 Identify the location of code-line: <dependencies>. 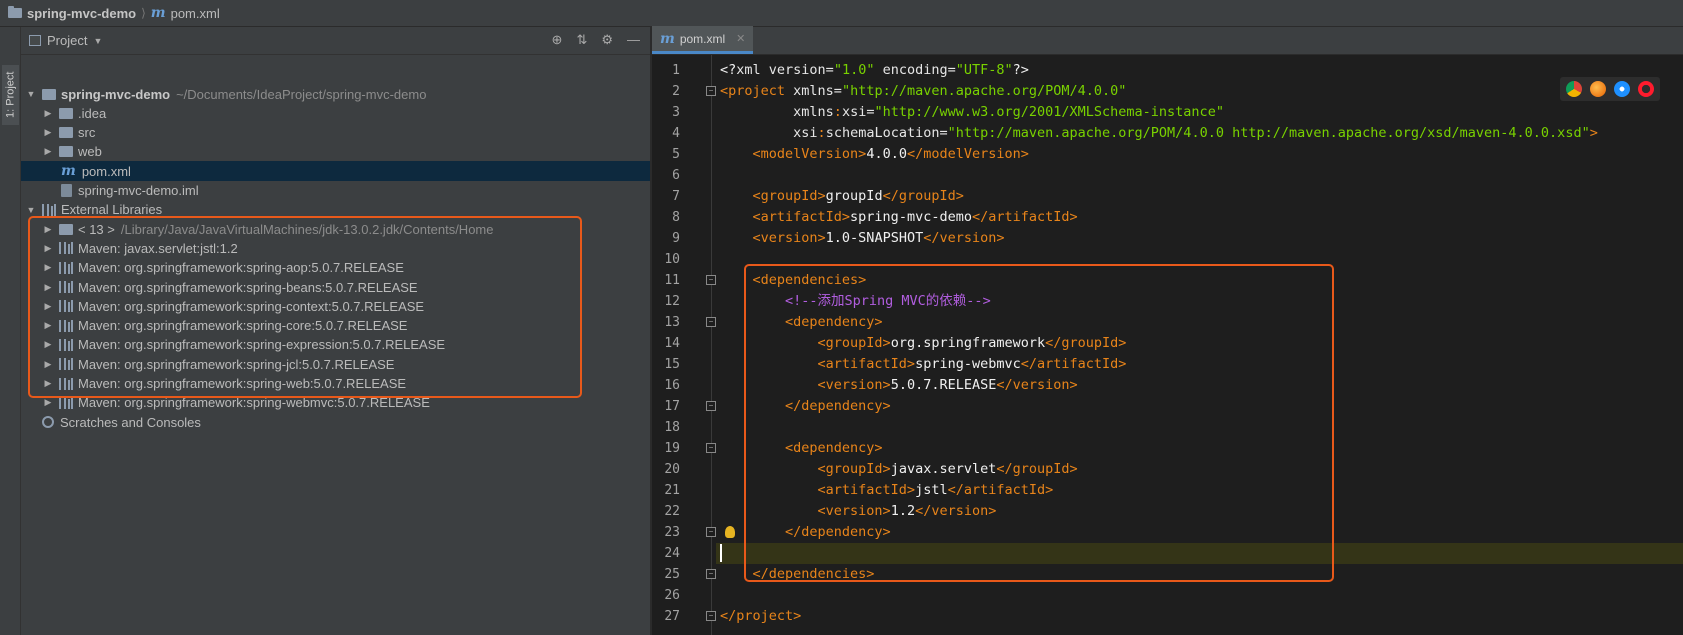
(1199, 280).